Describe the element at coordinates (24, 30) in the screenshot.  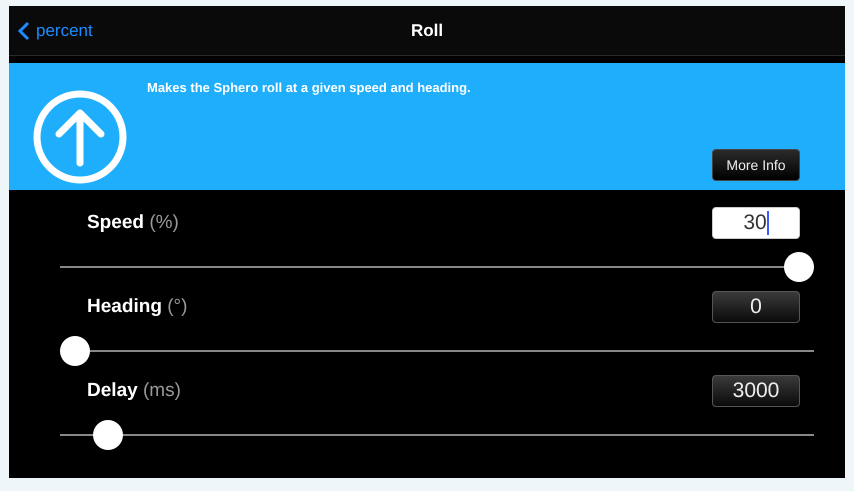
I see `chevron-icon` at that location.